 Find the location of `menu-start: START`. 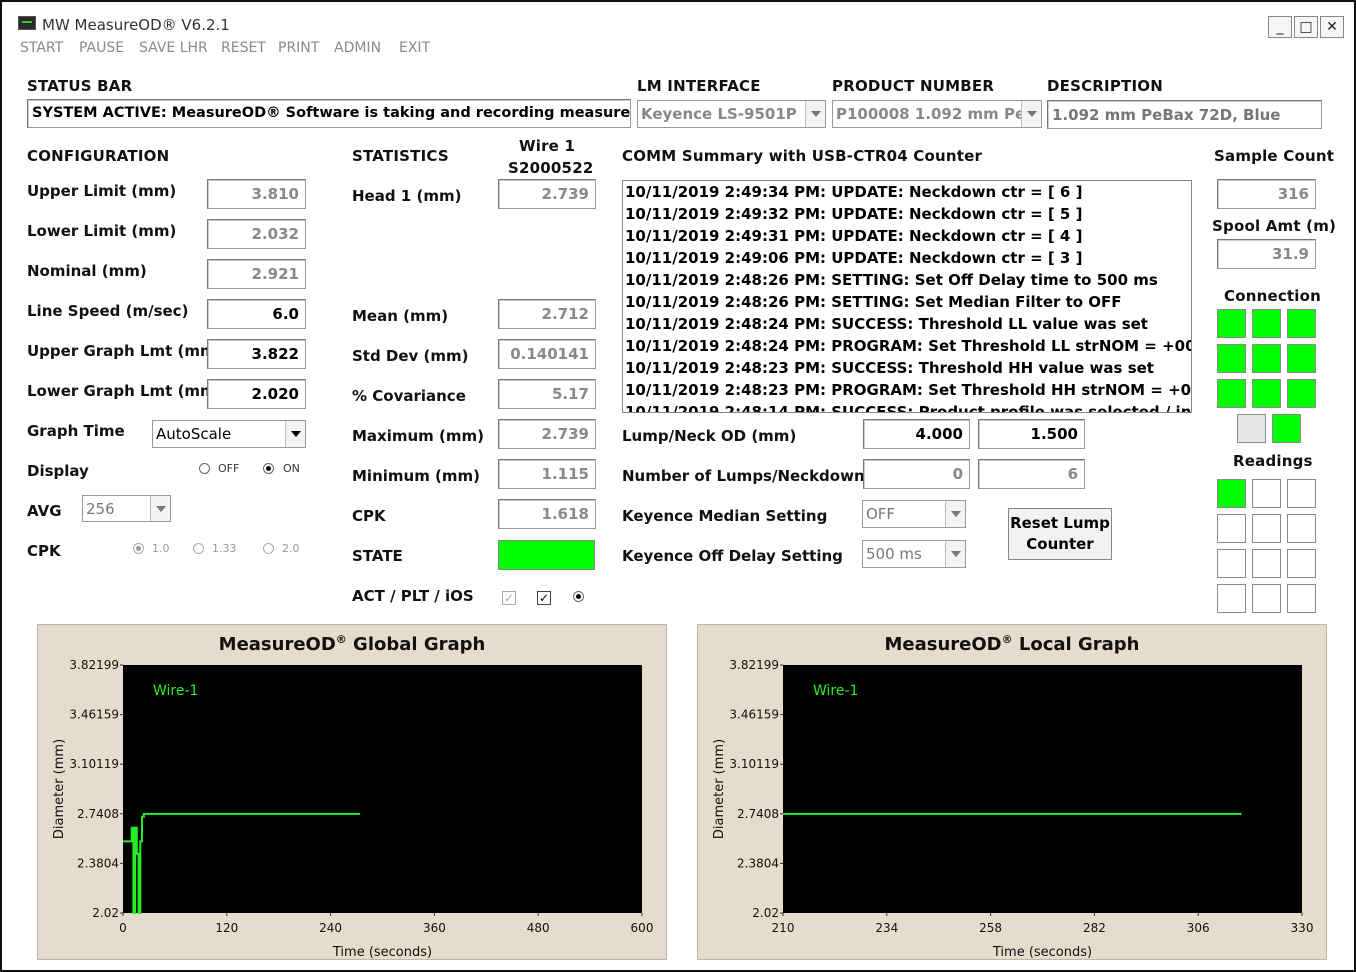

menu-start: START is located at coordinates (41, 48).